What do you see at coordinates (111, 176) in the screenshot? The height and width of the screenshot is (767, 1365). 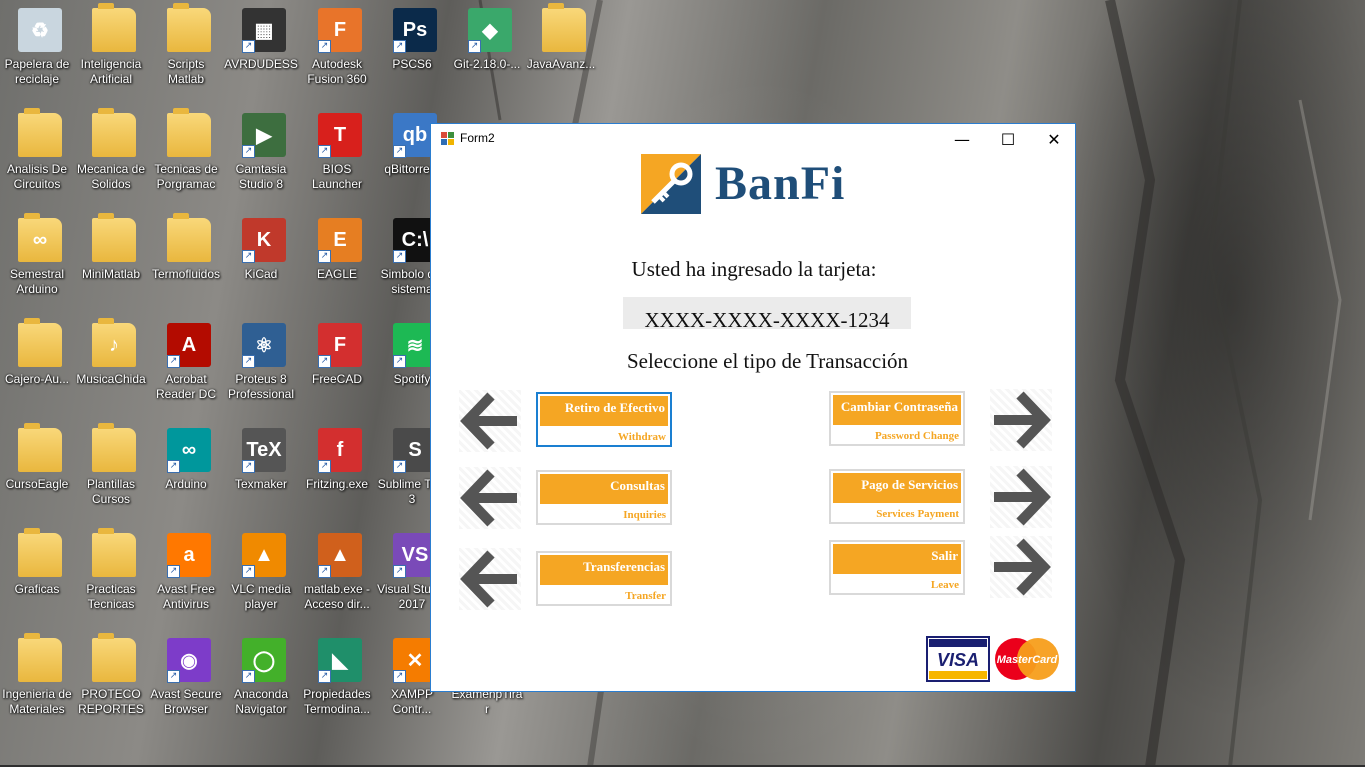 I see `desktop-icon-label: Mecanica de Solidos` at bounding box center [111, 176].